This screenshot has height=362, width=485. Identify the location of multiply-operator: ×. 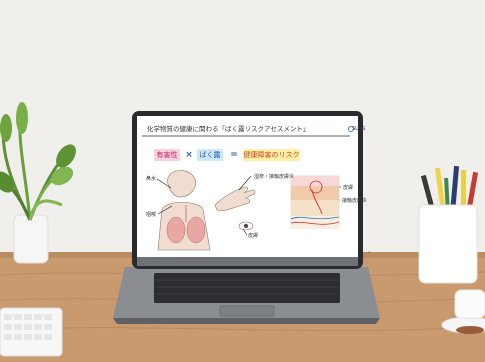
(189, 155).